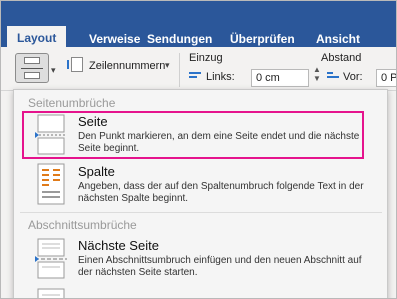 This screenshot has height=299, width=397. I want to click on ribbon-separator, so click(179, 70).